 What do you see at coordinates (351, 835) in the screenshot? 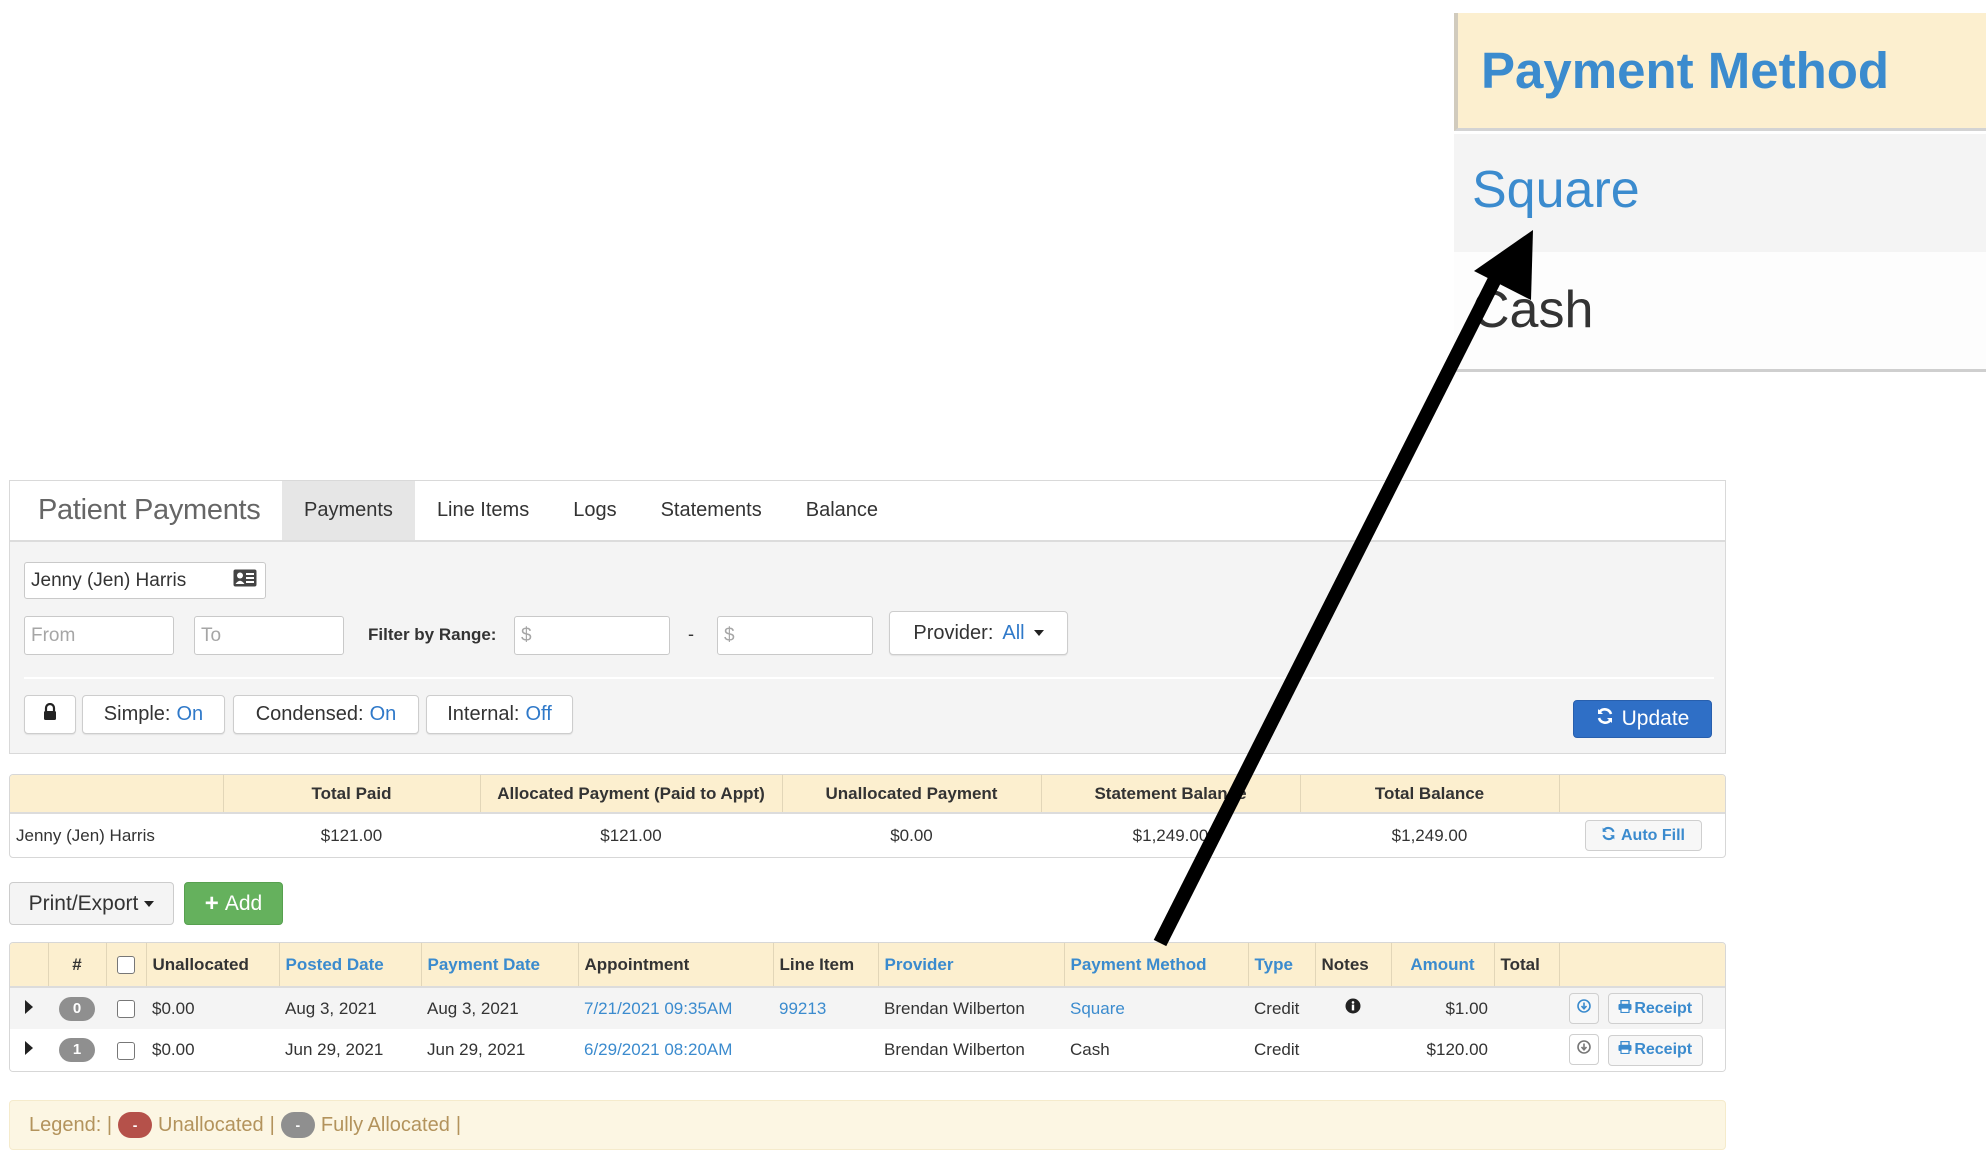
I see `summary-total-paid: $121.00` at bounding box center [351, 835].